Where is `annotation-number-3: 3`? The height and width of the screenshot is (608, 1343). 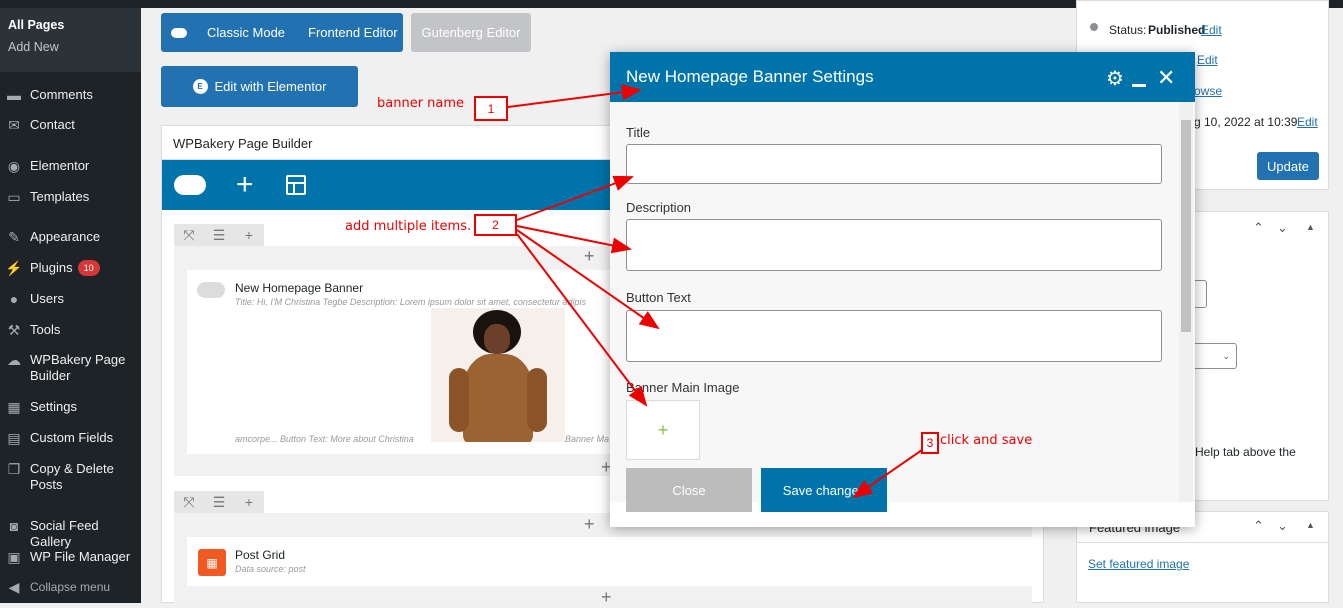
annotation-number-3: 3 is located at coordinates (930, 443).